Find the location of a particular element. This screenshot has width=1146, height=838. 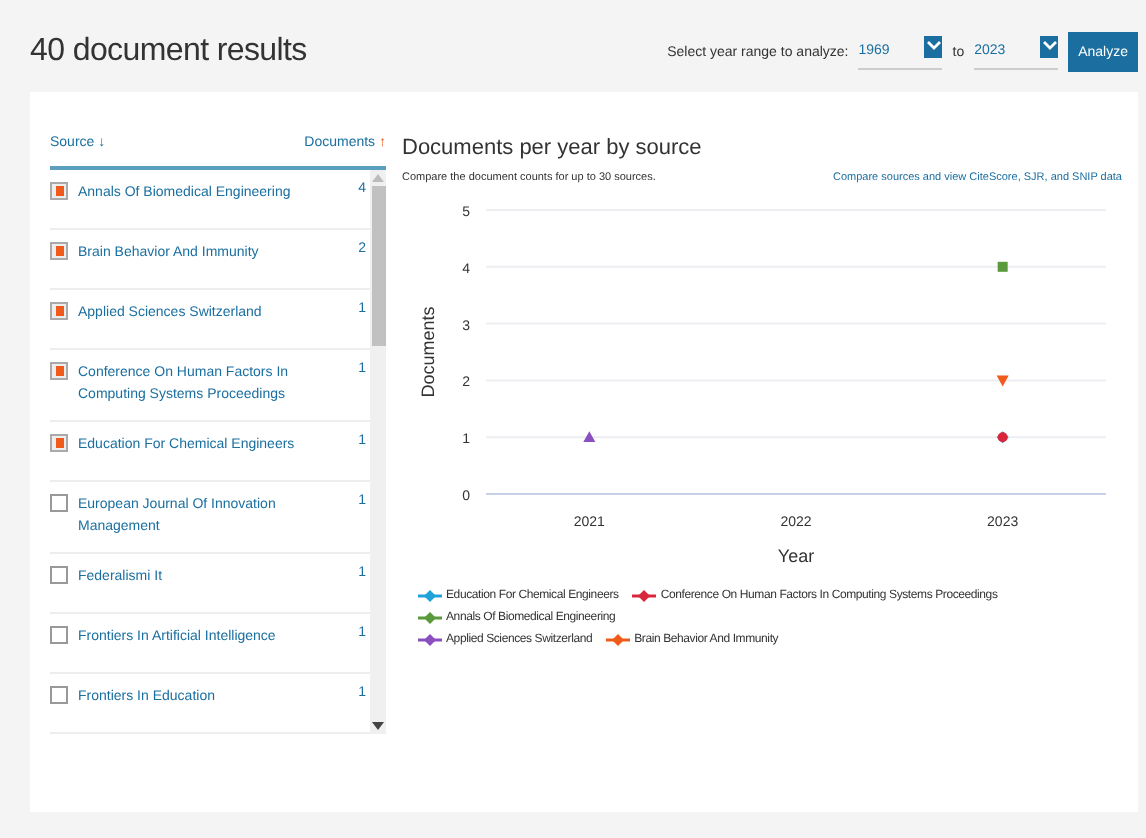

scrollbar is located at coordinates (378, 452).